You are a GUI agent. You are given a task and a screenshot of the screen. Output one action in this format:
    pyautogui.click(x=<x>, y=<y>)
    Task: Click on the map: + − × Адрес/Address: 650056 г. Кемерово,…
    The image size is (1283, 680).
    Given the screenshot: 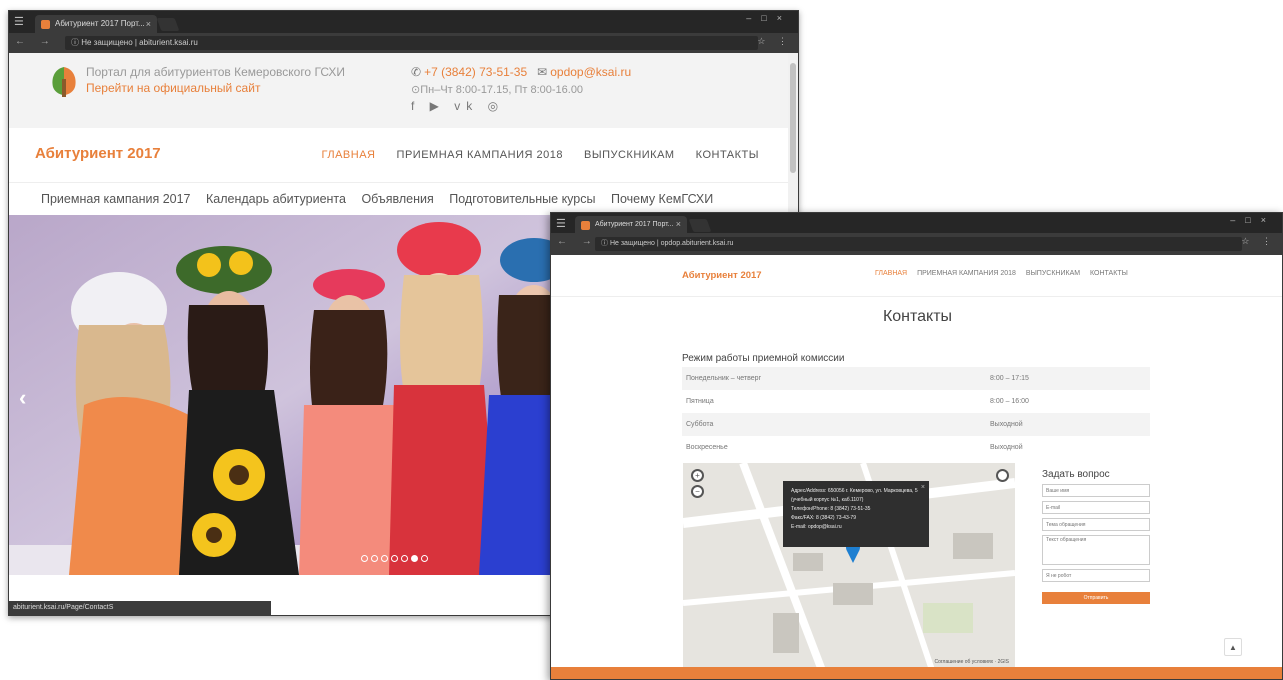 What is the action you would take?
    pyautogui.click(x=849, y=568)
    